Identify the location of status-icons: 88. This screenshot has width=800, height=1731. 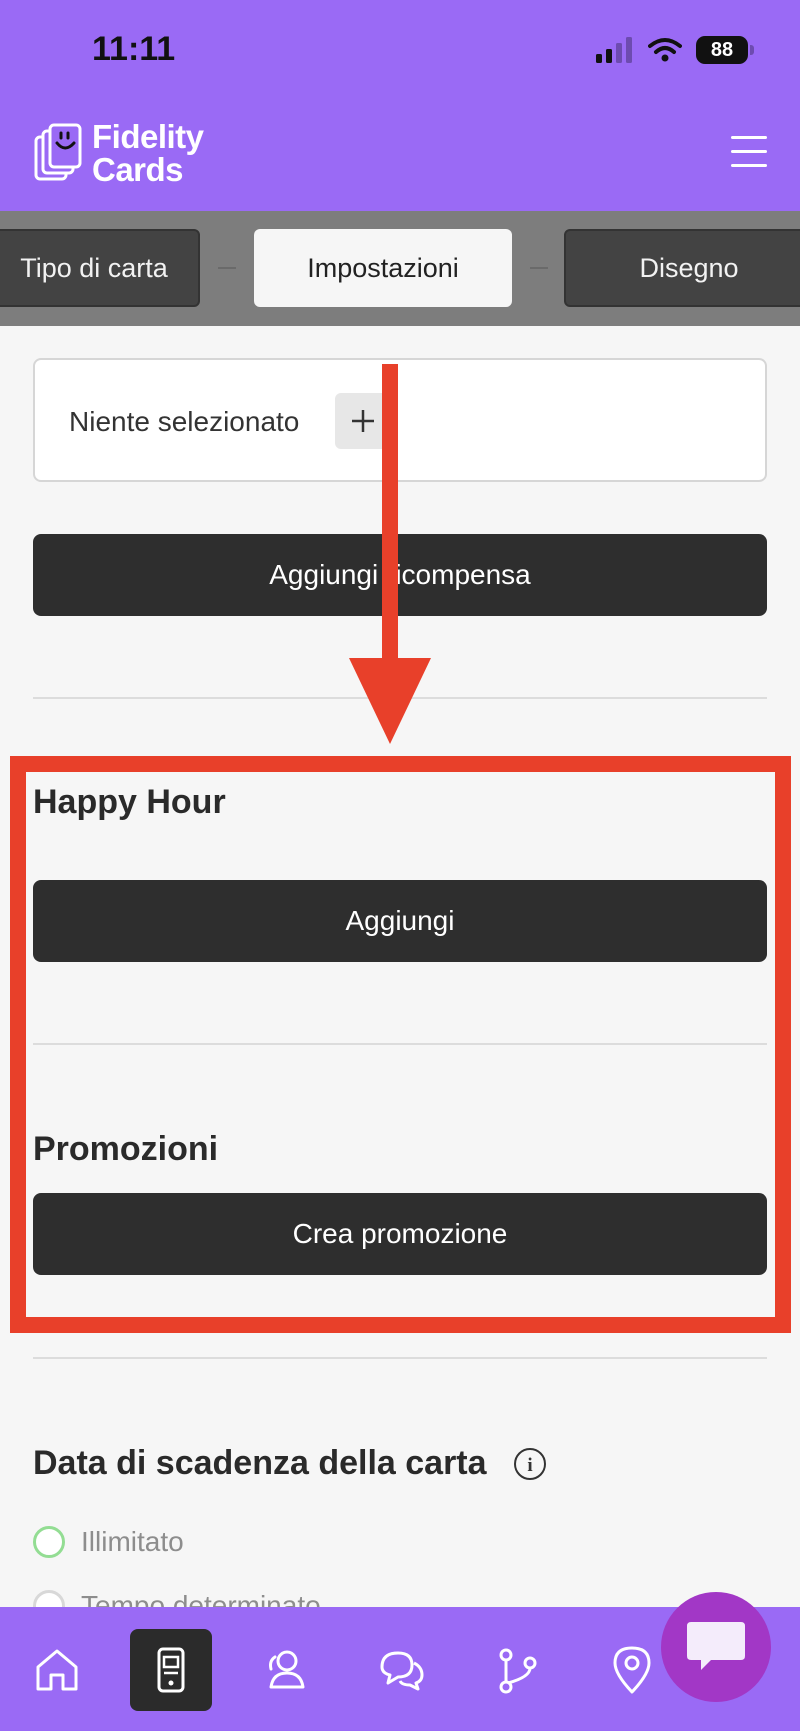
(675, 50).